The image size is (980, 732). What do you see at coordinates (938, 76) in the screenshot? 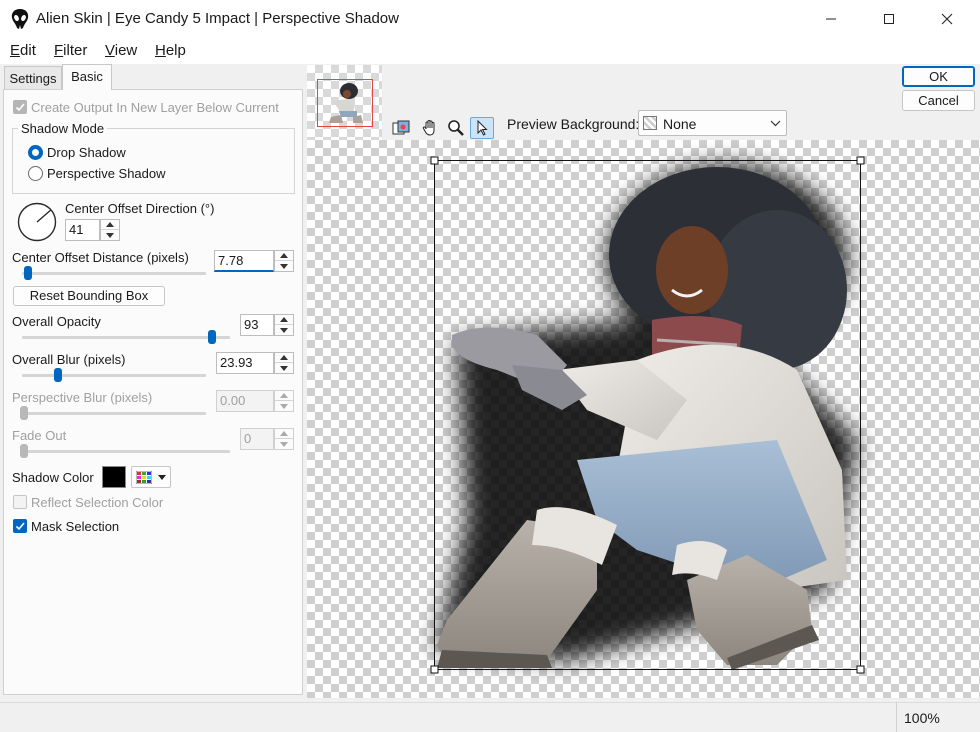
I see `ok-button: OK` at bounding box center [938, 76].